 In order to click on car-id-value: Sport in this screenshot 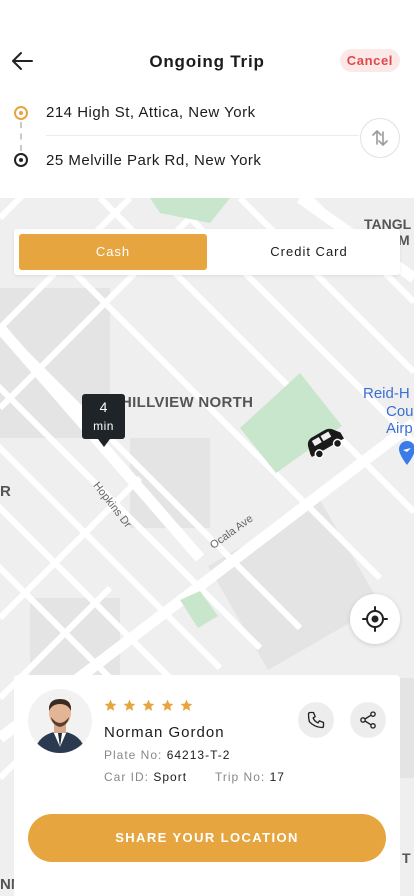, I will do `click(170, 777)`.